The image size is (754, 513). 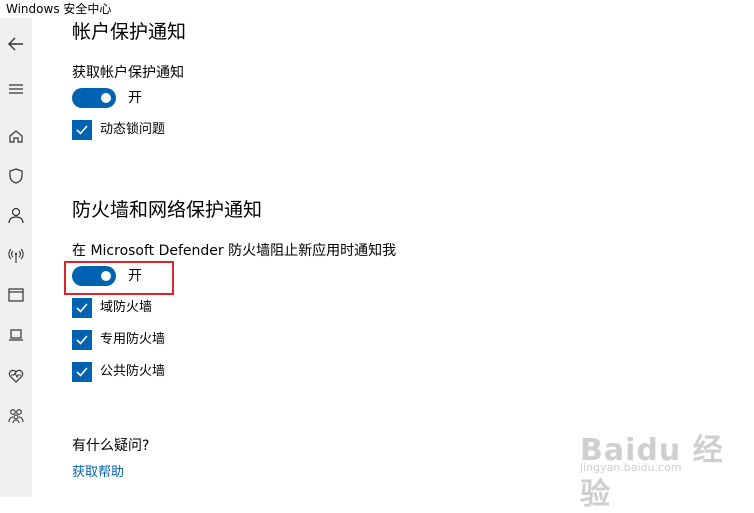 I want to click on sidebar-item-virus-protection, so click(x=16, y=176).